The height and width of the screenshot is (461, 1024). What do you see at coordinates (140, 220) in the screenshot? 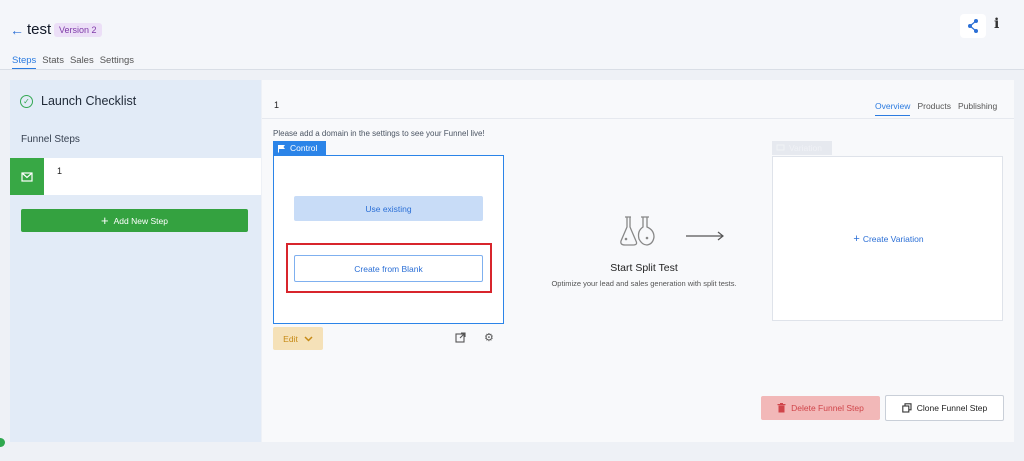
I see `add-step-label: Add New Step` at bounding box center [140, 220].